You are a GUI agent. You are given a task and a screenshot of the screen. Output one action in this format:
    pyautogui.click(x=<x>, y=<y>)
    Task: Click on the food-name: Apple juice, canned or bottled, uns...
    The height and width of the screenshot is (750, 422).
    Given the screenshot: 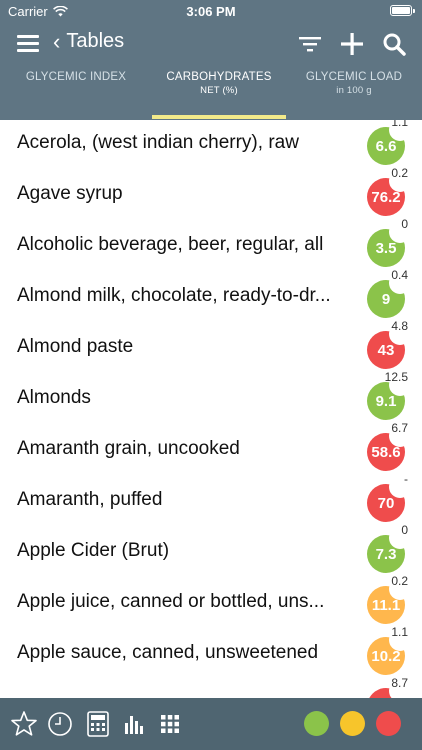 What is the action you would take?
    pyautogui.click(x=171, y=601)
    